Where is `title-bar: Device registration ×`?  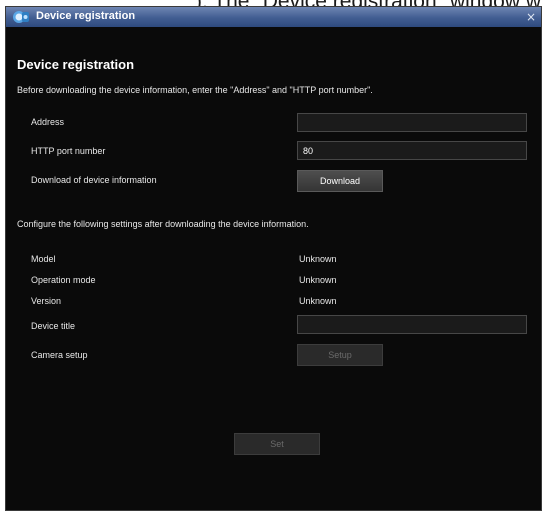 title-bar: Device registration × is located at coordinates (273, 17).